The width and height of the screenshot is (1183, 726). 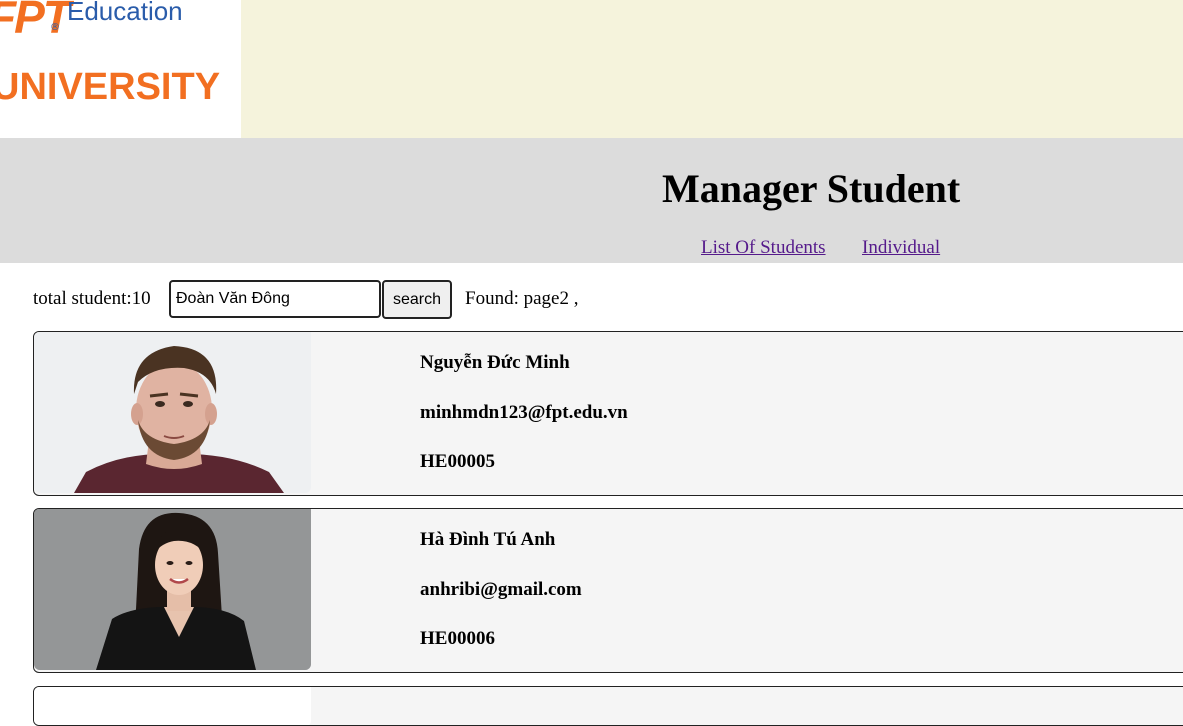 What do you see at coordinates (488, 539) in the screenshot?
I see `student-name: Hà Đình Tú Anh` at bounding box center [488, 539].